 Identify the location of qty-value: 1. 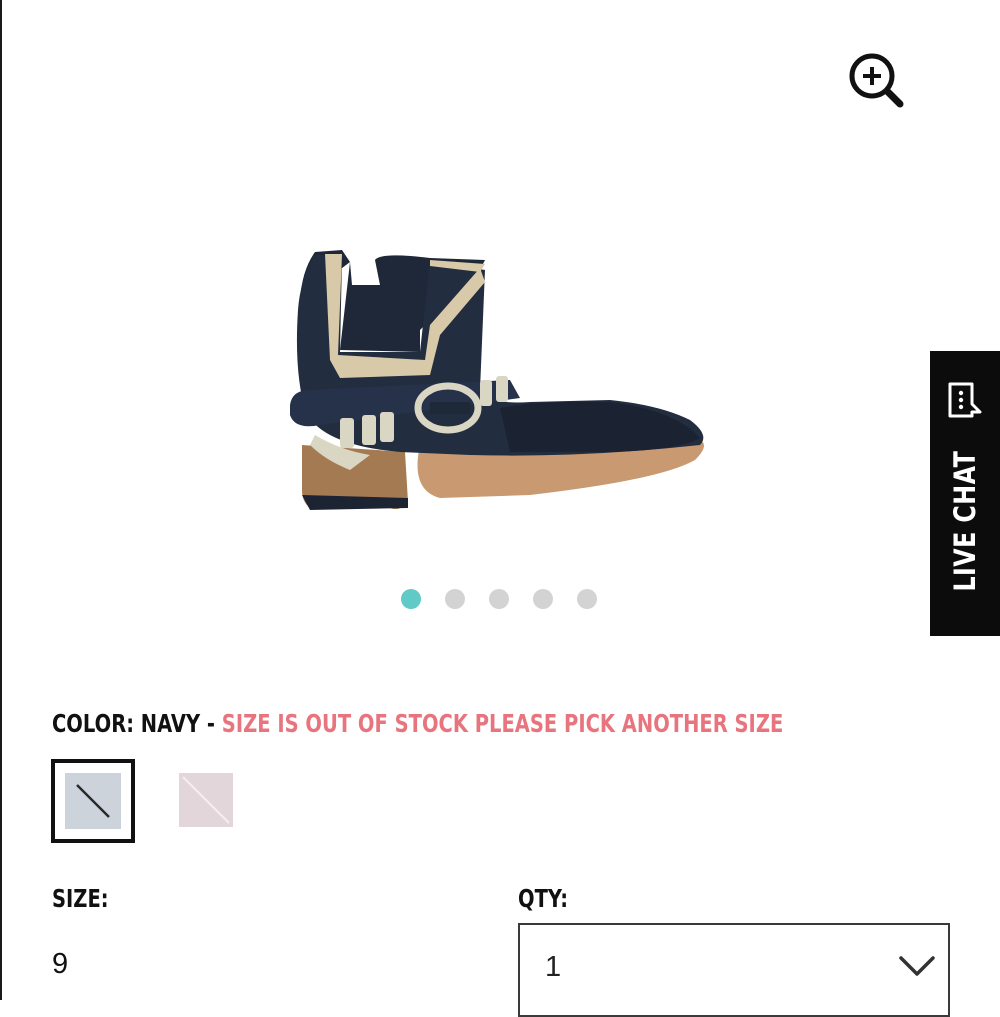
(553, 967).